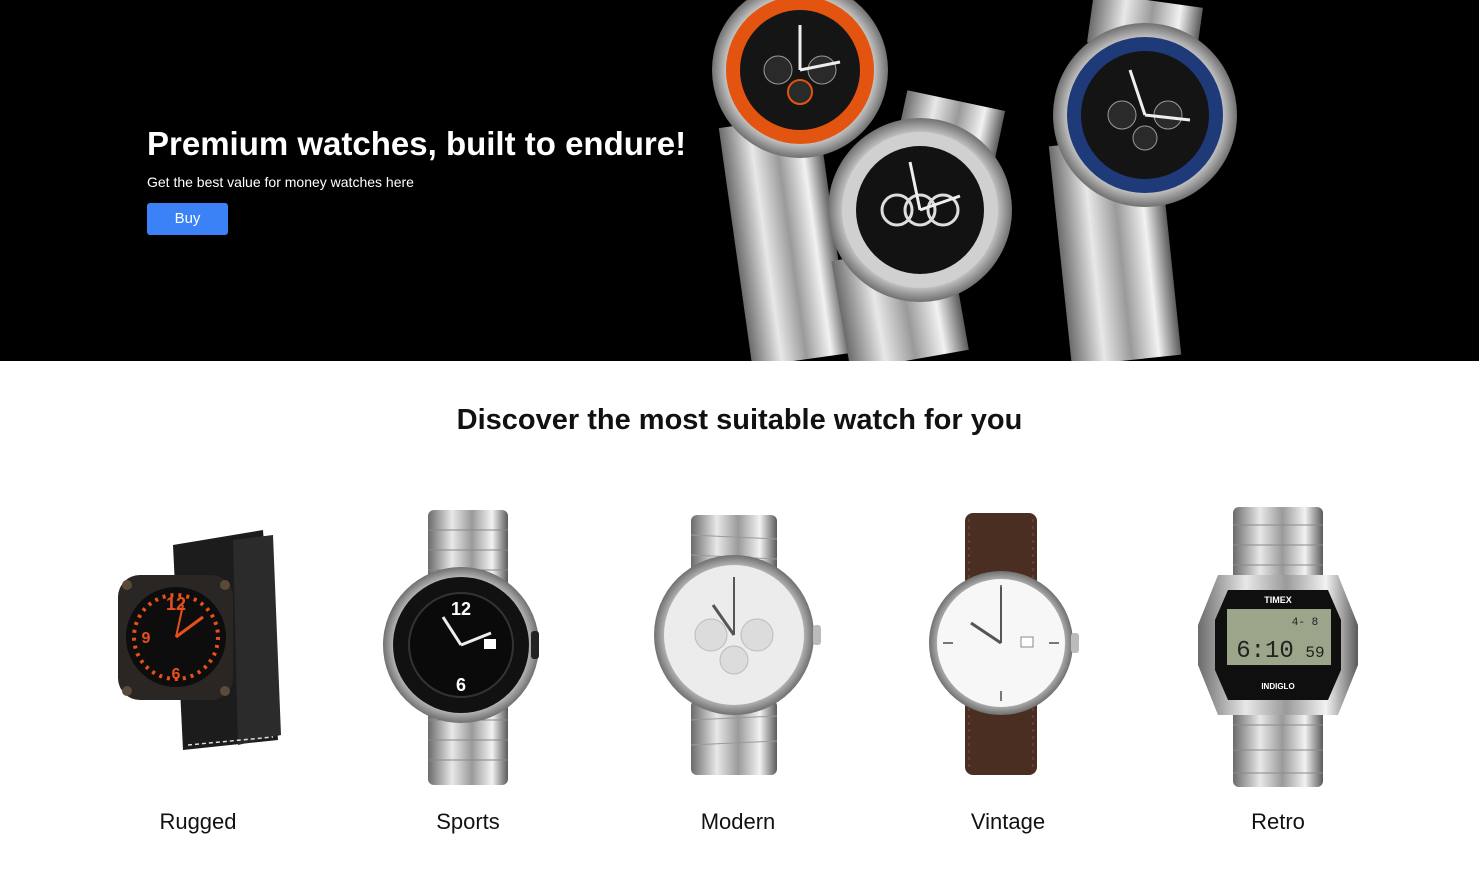 This screenshot has height=896, width=1479. I want to click on category-card-rugged: 12 9 6 Rugged, so click(198, 675).